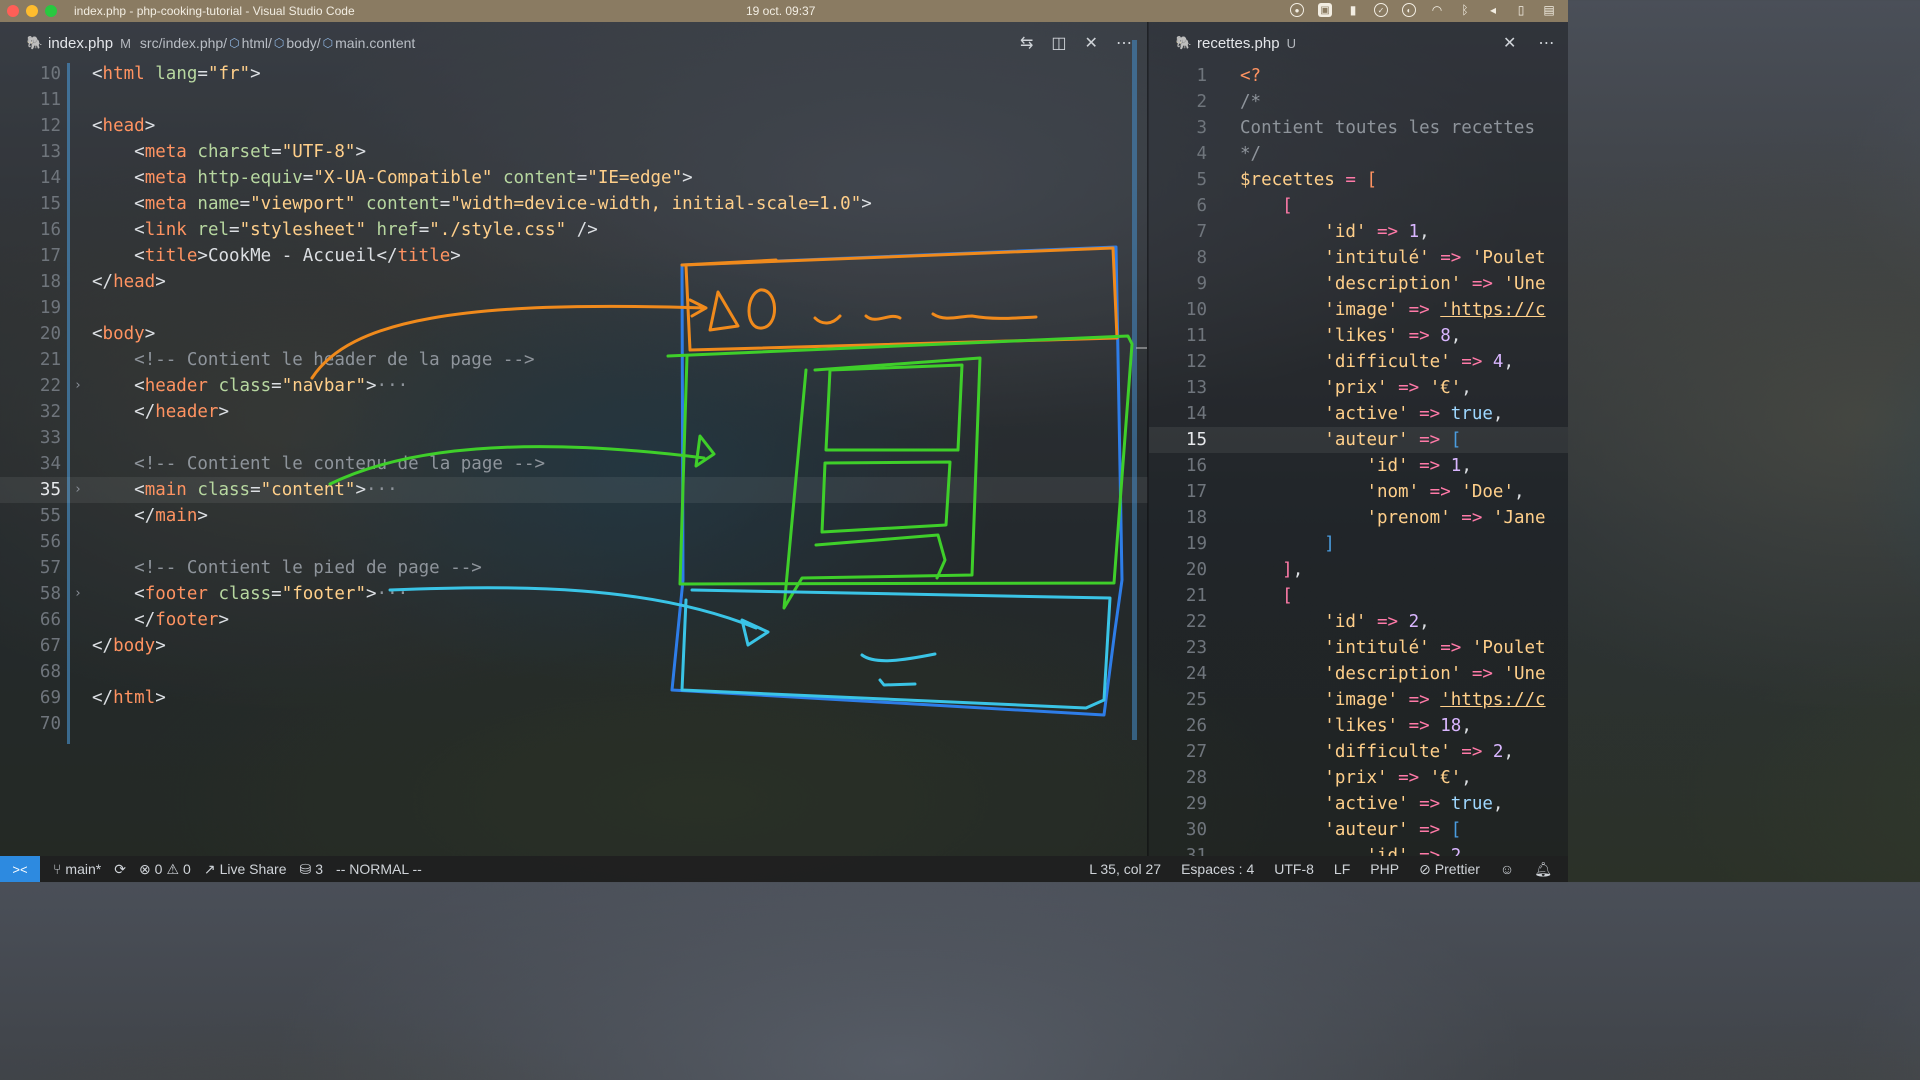  Describe the element at coordinates (1366, 128) in the screenshot. I see `code-line: 3 Contient toutes les recettes` at that location.